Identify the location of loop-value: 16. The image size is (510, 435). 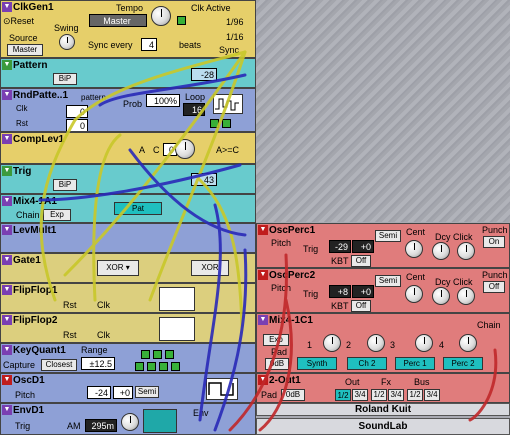
(194, 109).